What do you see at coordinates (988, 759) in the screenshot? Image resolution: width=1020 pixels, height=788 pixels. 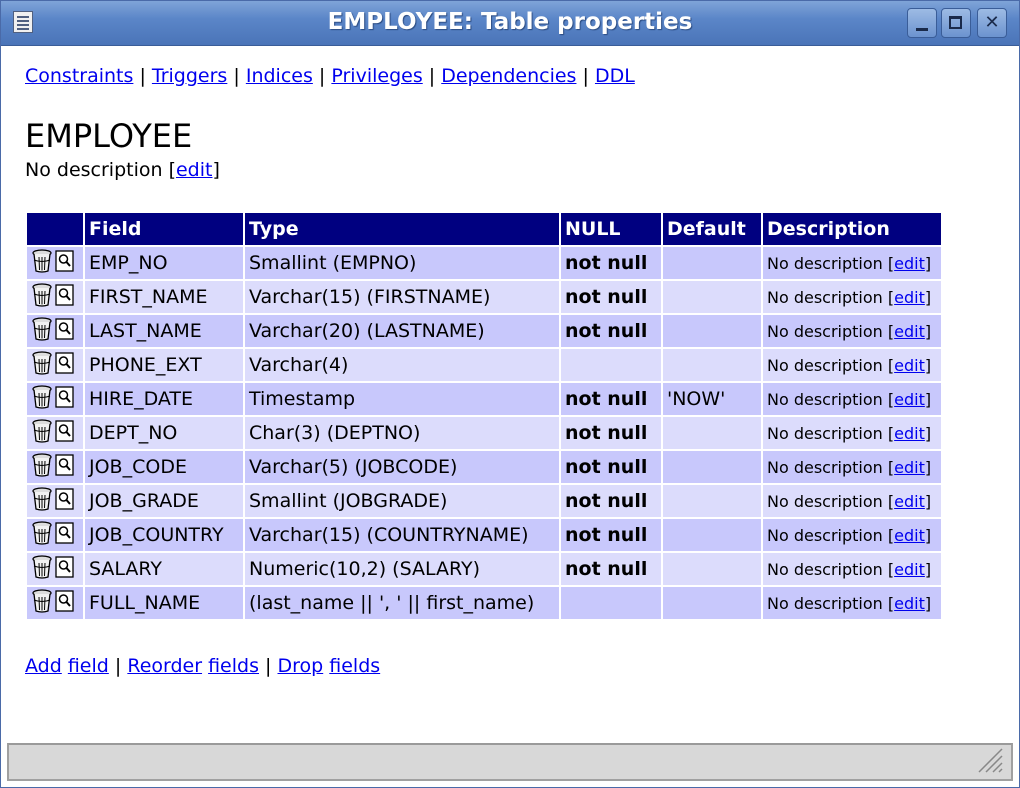 I see `resize-grip-icon` at bounding box center [988, 759].